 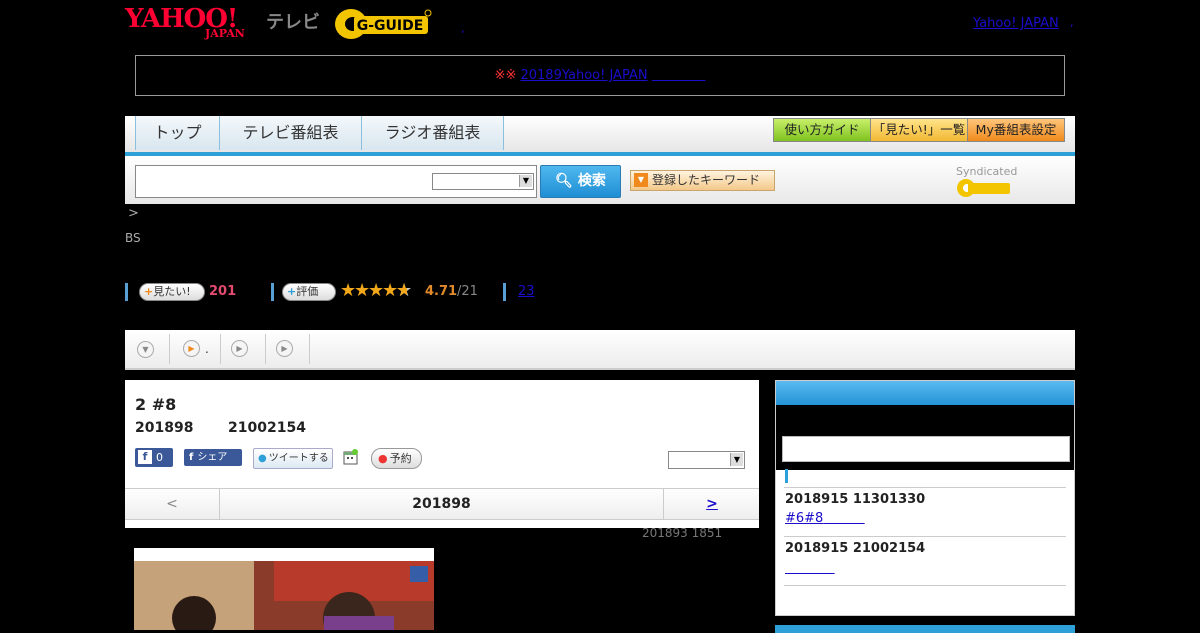 I want to click on registered-keywords-button: ▼ 登録したキーワード, so click(x=702, y=180).